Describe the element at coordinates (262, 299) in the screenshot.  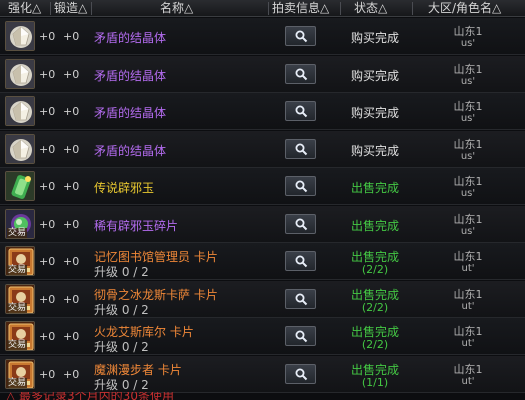
I see `table-row: 交易 +0 +0 彻骨之冰龙斯卡萨 卡片 升级 0 / 2 出售完成 (2/2) 山东1 ut'` at that location.